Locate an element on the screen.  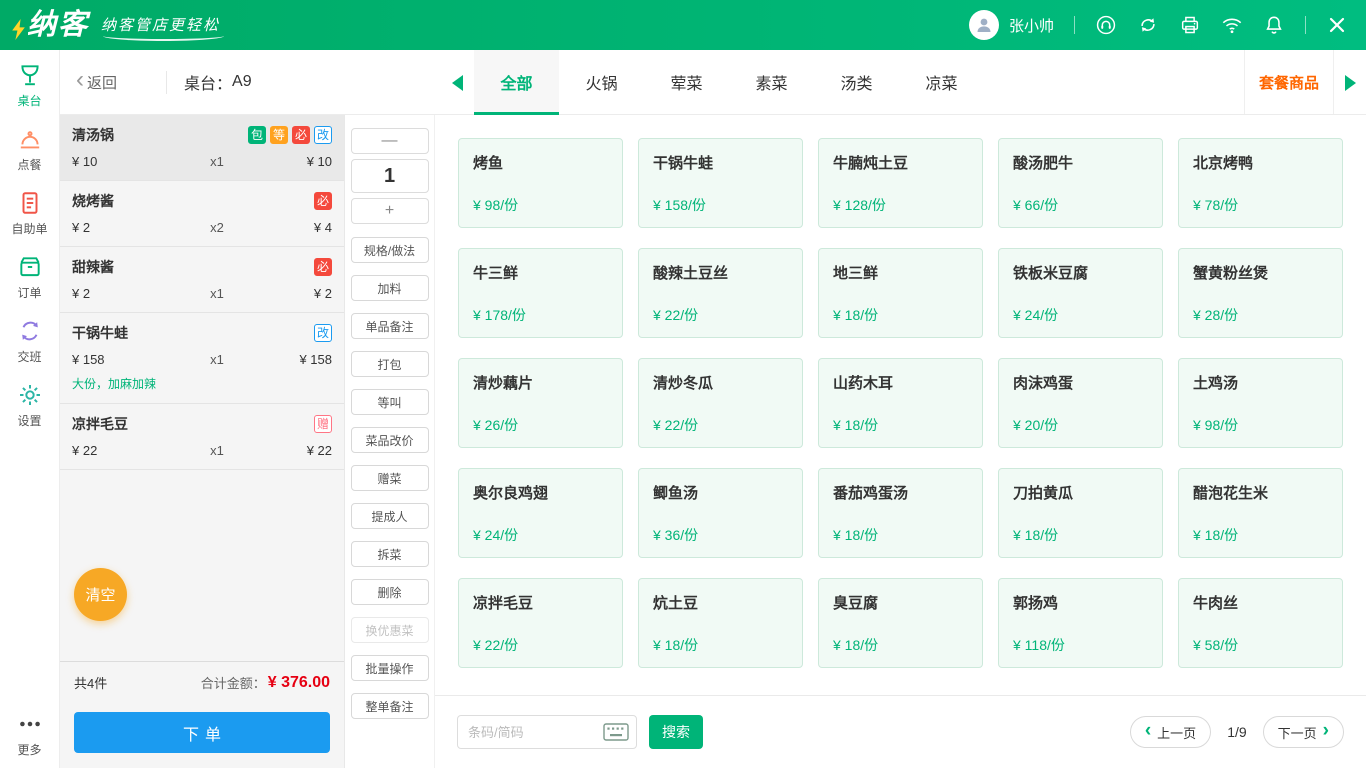
tabs-scroll-left-icon is located at coordinates (457, 83).